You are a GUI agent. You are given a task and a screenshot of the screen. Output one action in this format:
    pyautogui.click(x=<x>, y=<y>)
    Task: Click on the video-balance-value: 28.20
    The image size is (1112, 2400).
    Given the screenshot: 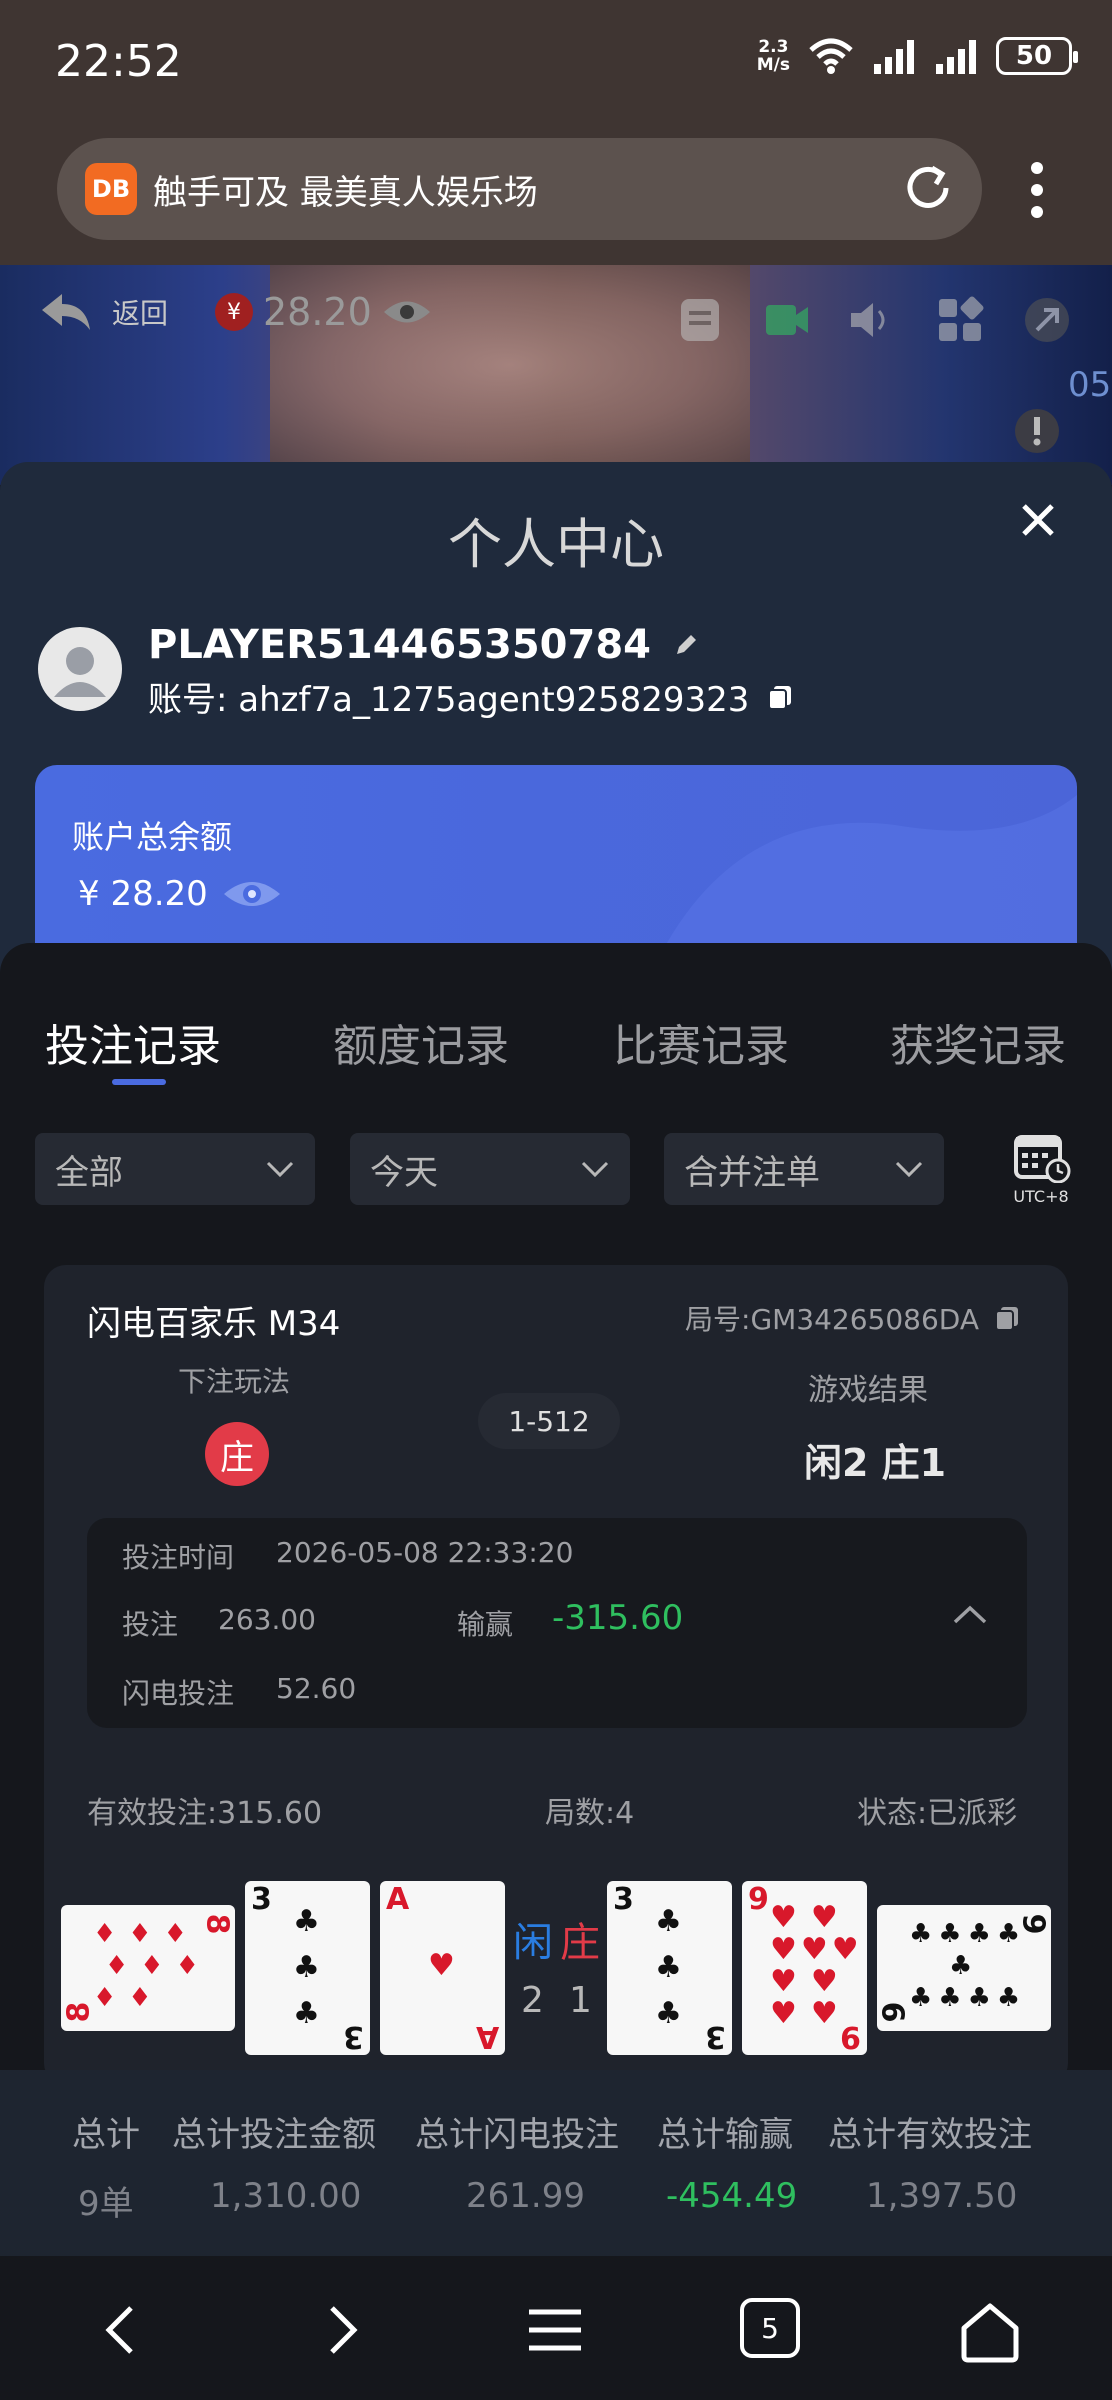 What is the action you would take?
    pyautogui.click(x=317, y=312)
    